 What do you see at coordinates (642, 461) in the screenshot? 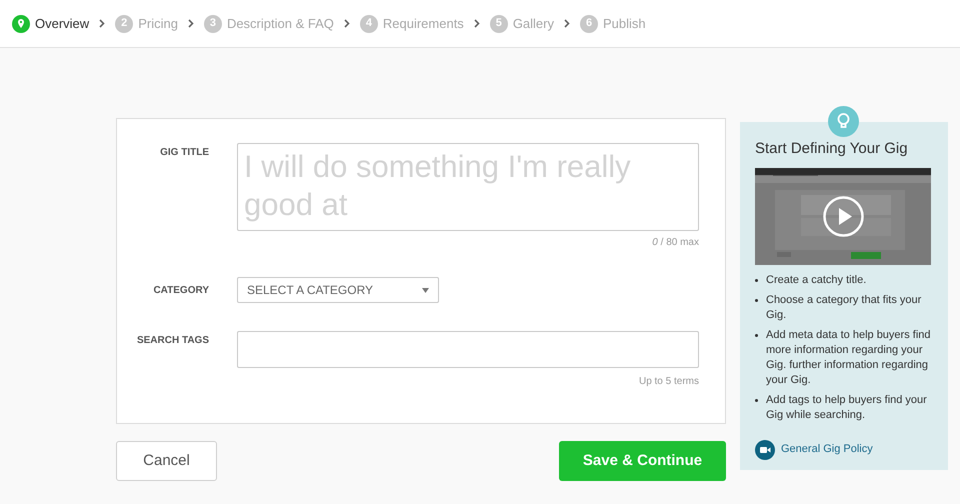
I see `save-continue-button: Save & Continue` at bounding box center [642, 461].